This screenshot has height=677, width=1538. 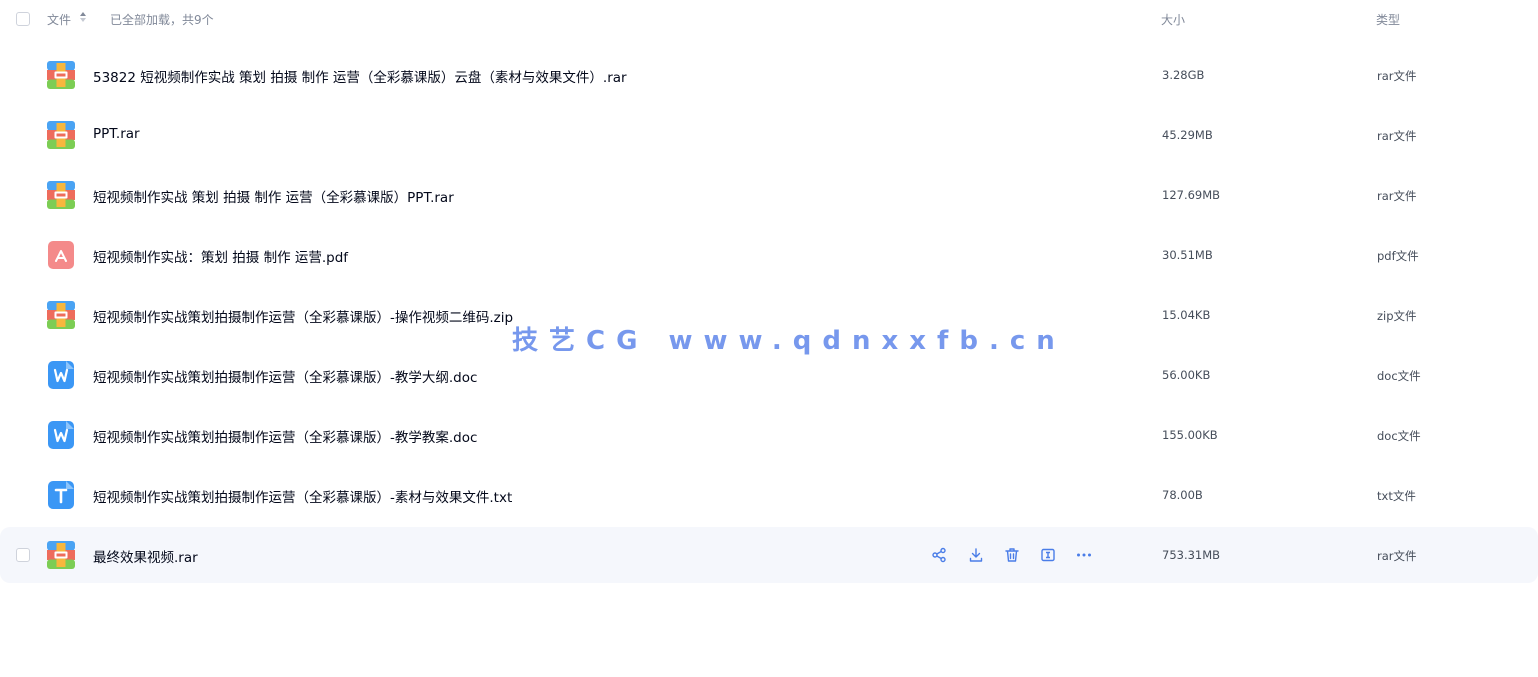 I want to click on file-name: 短视频制作实战 策划 拍摄 制作 运营（全彩慕课版）PPT.rar, so click(x=273, y=196).